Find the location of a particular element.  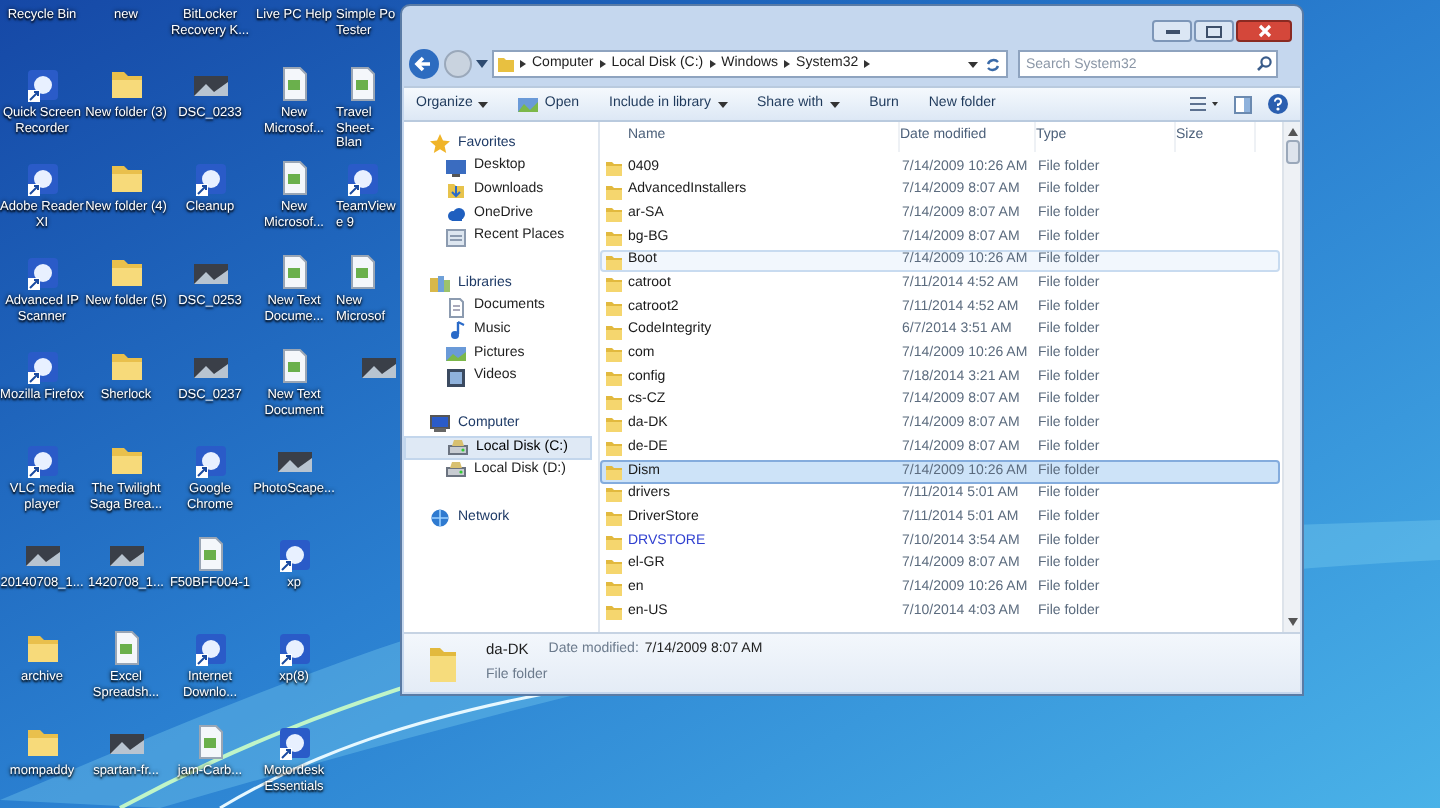

cloud-icon is located at coordinates (456, 213).